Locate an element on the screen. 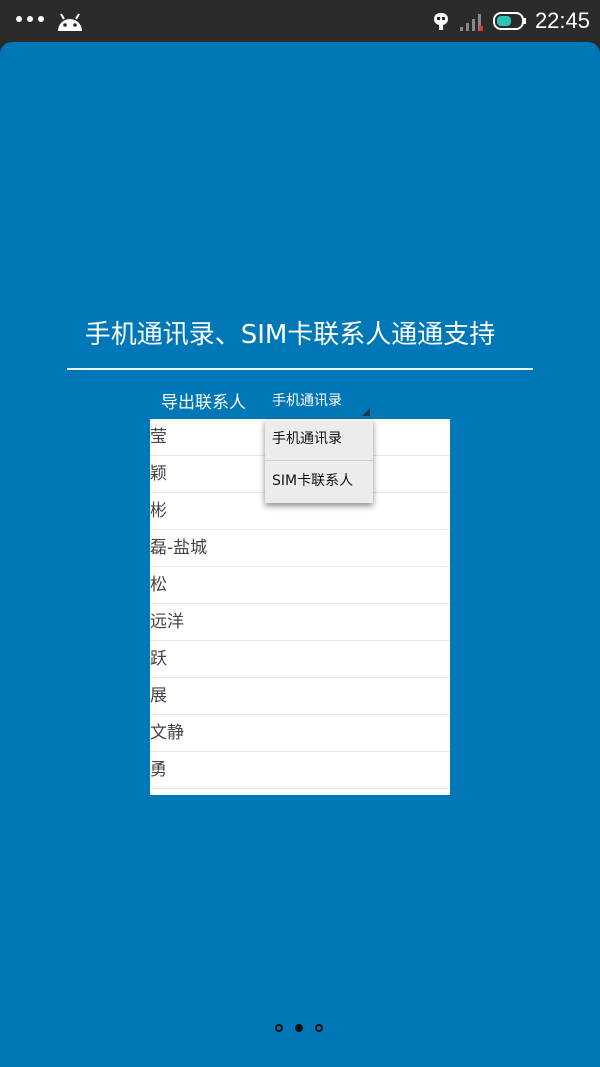 This screenshot has width=600, height=1067. list-item: 丽娟 is located at coordinates (300, 792).